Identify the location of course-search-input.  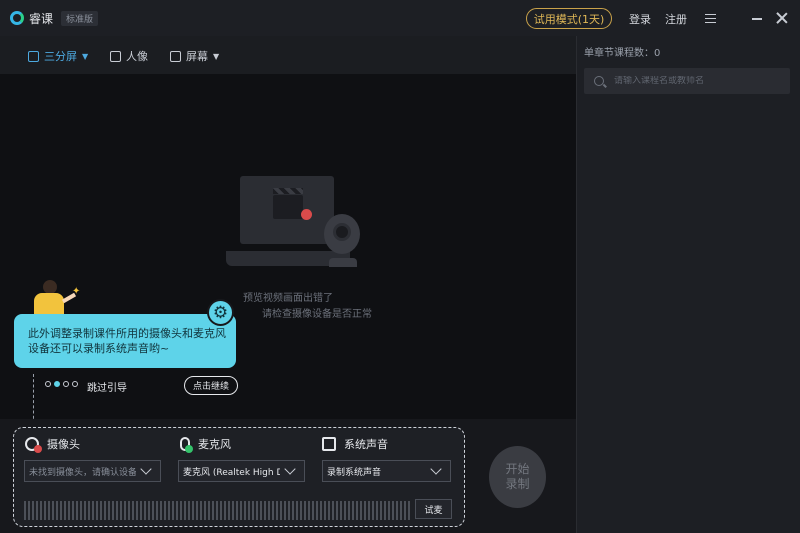
(699, 81).